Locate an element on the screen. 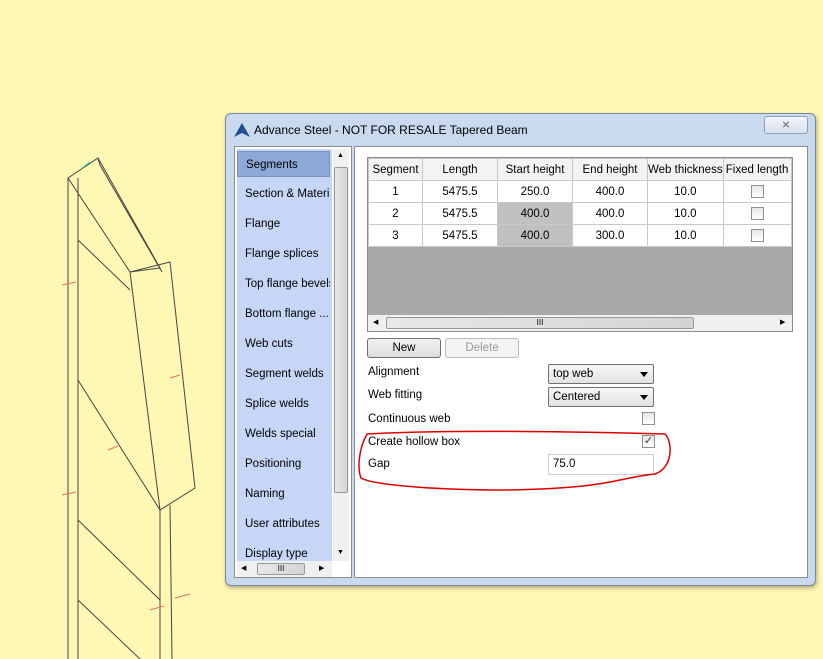  table-row: 3 5475.5 400.0 300.0 10.0 is located at coordinates (580, 235).